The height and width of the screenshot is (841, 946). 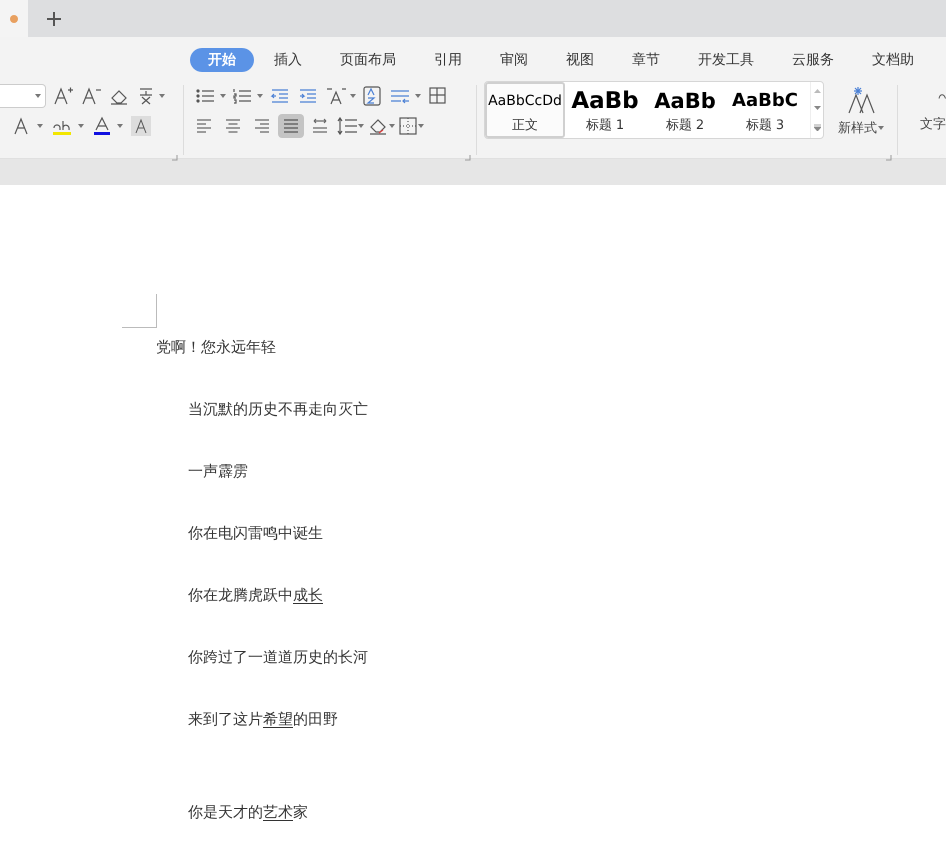 What do you see at coordinates (605, 110) in the screenshot?
I see `style-option: AaBb 标题 1` at bounding box center [605, 110].